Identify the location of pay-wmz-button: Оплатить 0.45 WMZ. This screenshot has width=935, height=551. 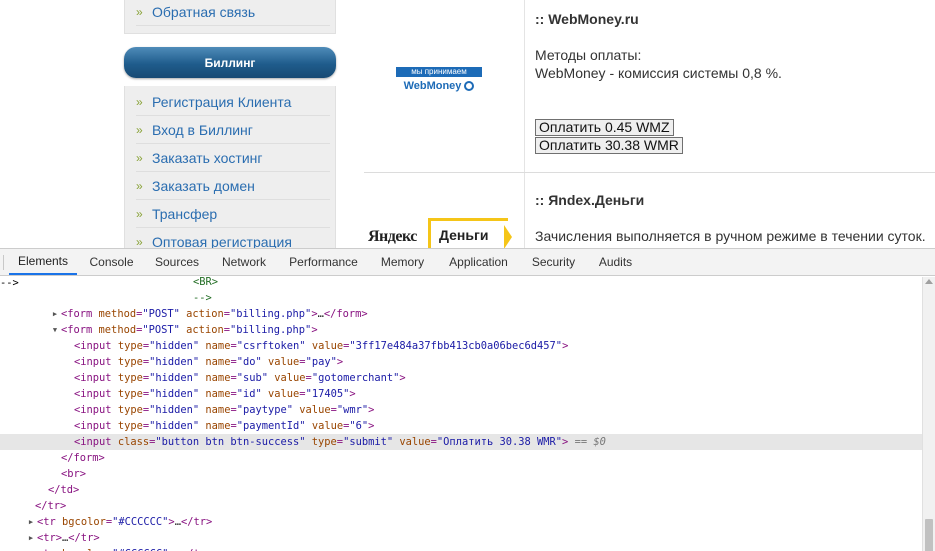
(604, 127).